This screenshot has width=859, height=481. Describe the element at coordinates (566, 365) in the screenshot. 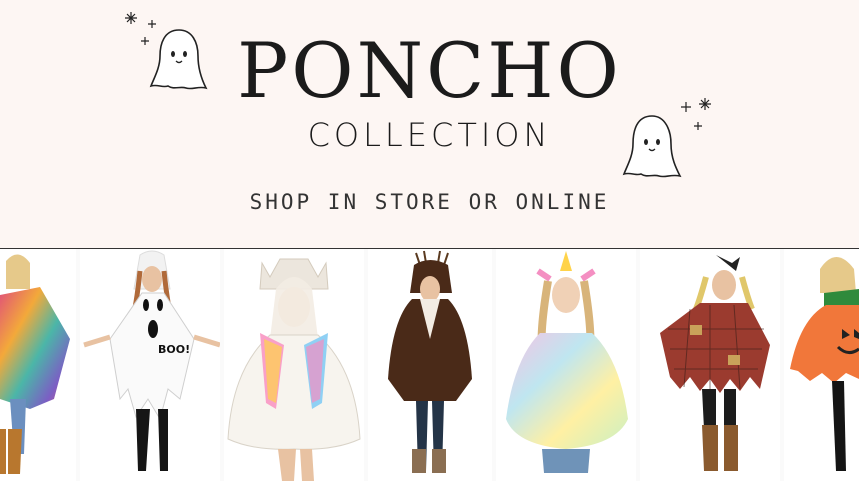

I see `product-image-unicorn-poncho` at that location.